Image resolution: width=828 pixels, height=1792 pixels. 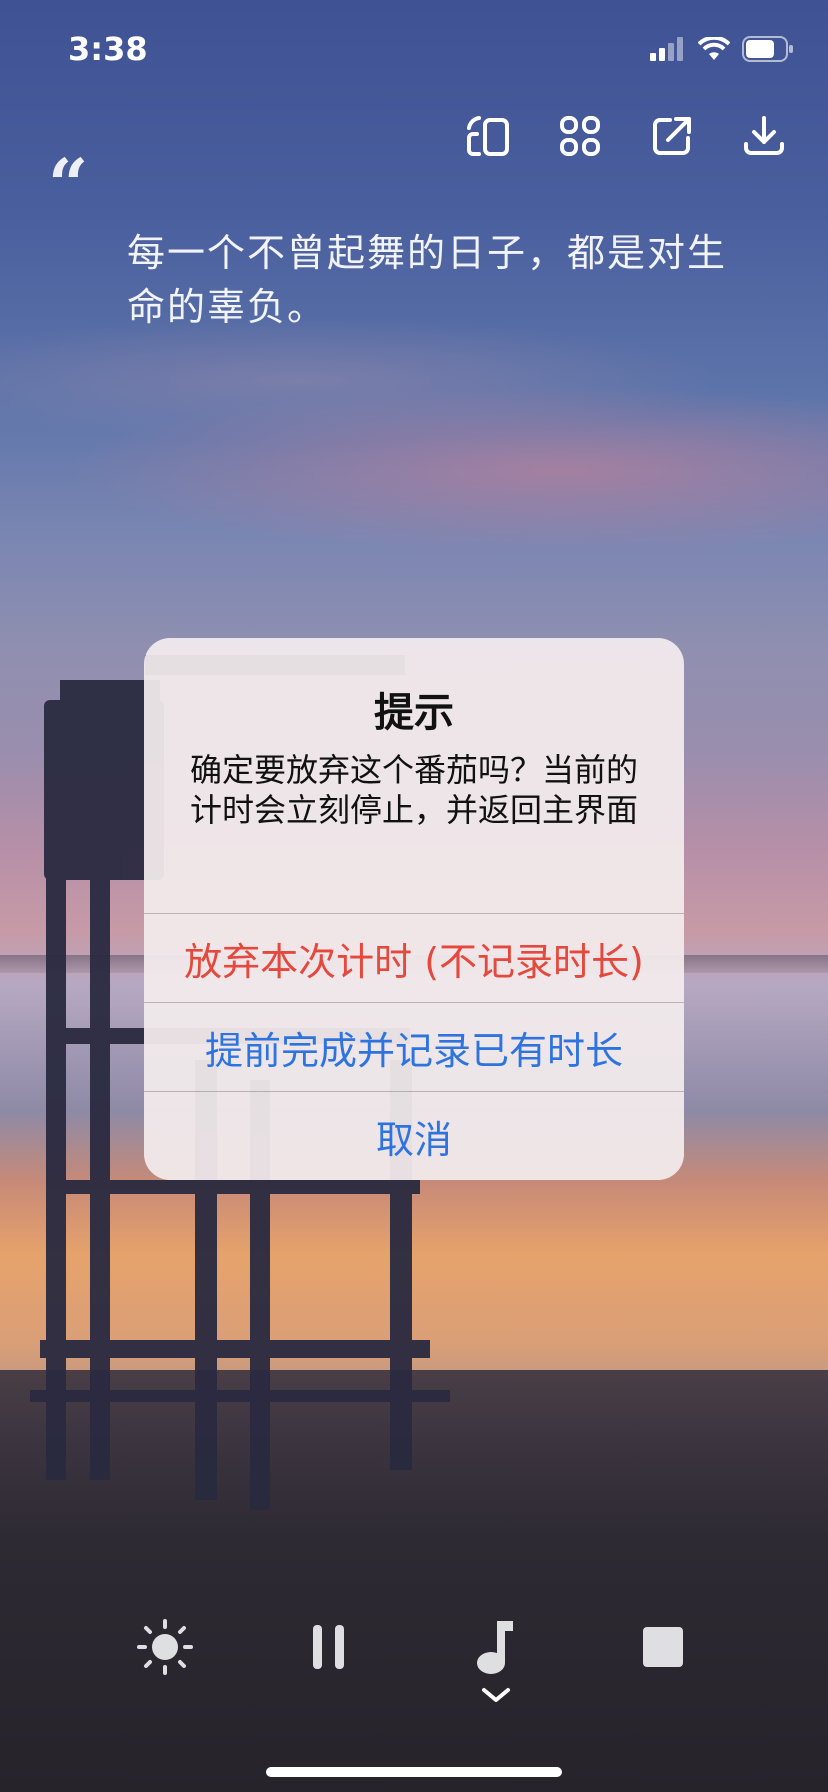 What do you see at coordinates (626, 136) in the screenshot?
I see `top-toolbar` at bounding box center [626, 136].